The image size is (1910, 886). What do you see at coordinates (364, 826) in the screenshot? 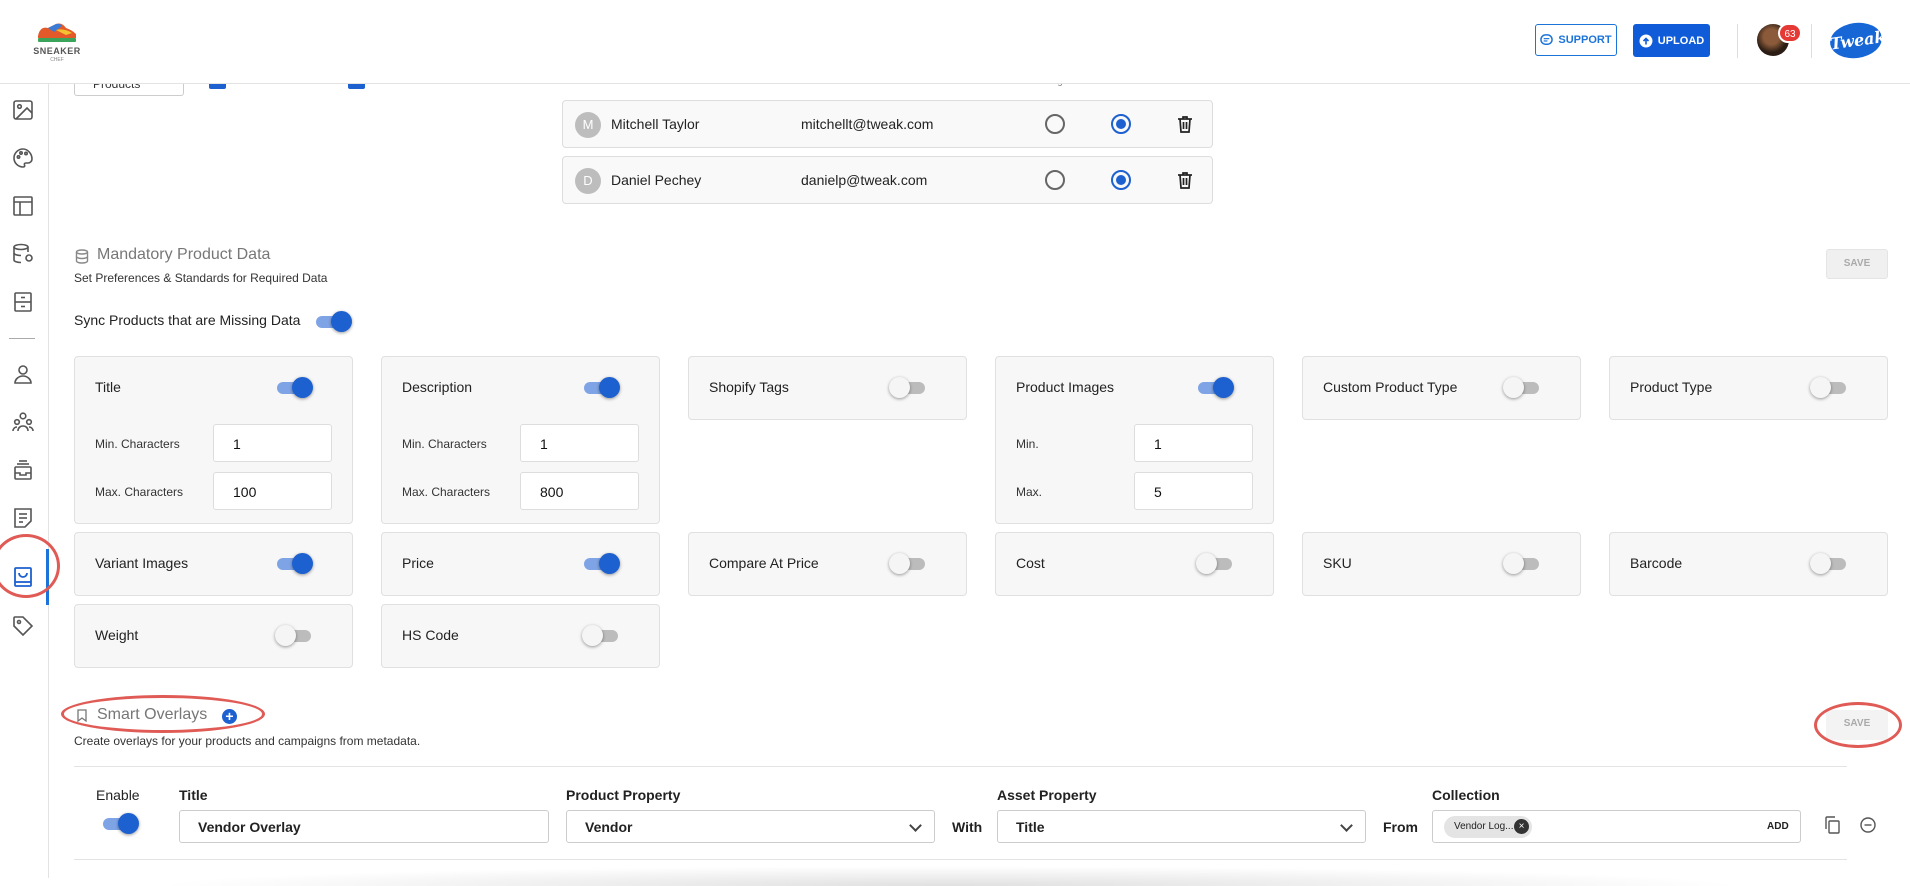
I see `overlay-title-input: Vendor Overlay` at bounding box center [364, 826].